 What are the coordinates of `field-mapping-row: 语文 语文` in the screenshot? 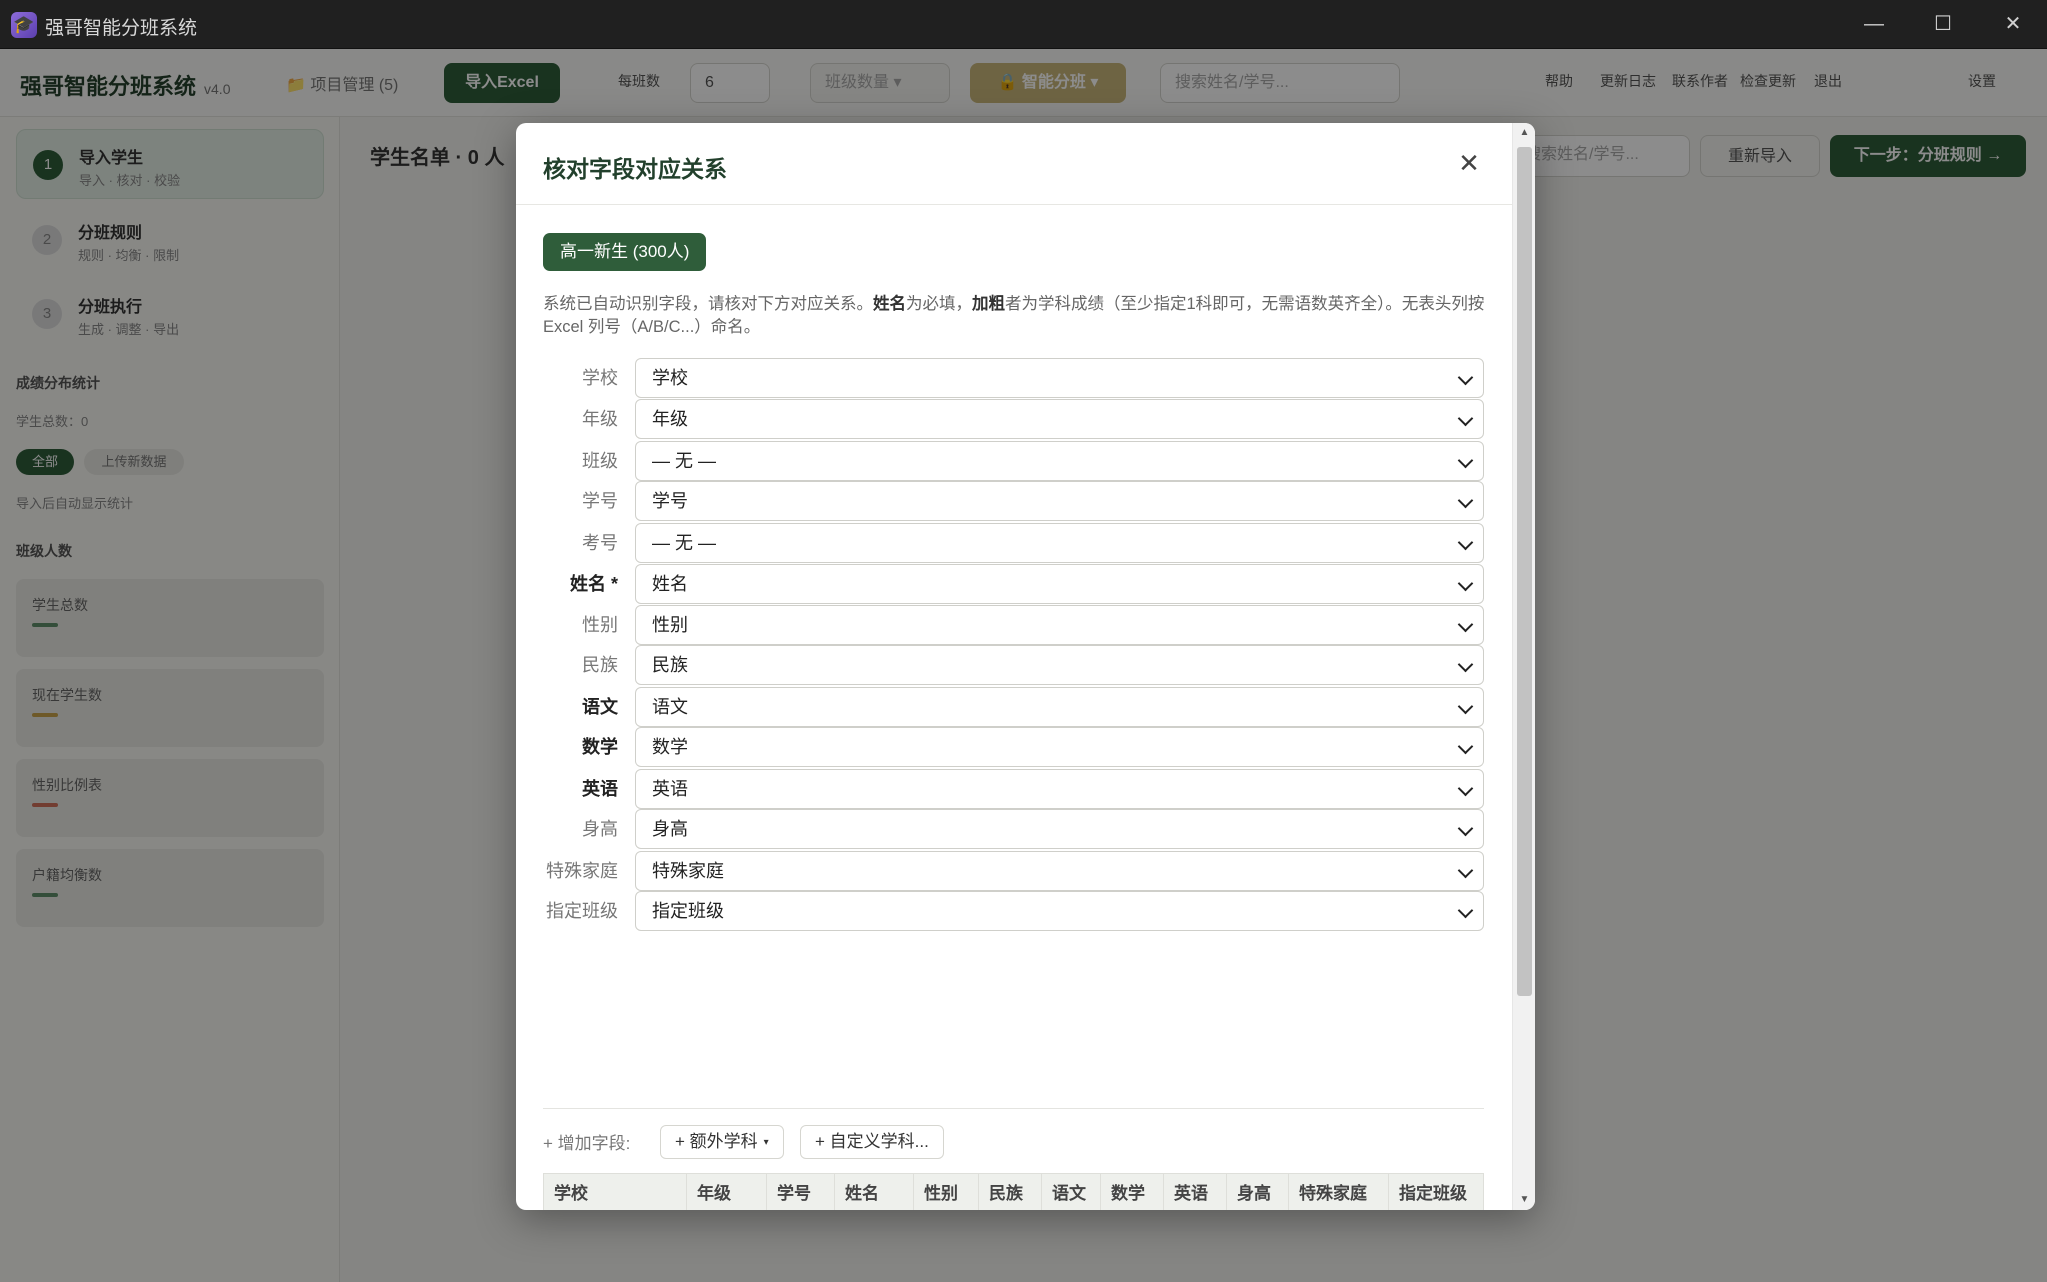 It's located at (1013, 707).